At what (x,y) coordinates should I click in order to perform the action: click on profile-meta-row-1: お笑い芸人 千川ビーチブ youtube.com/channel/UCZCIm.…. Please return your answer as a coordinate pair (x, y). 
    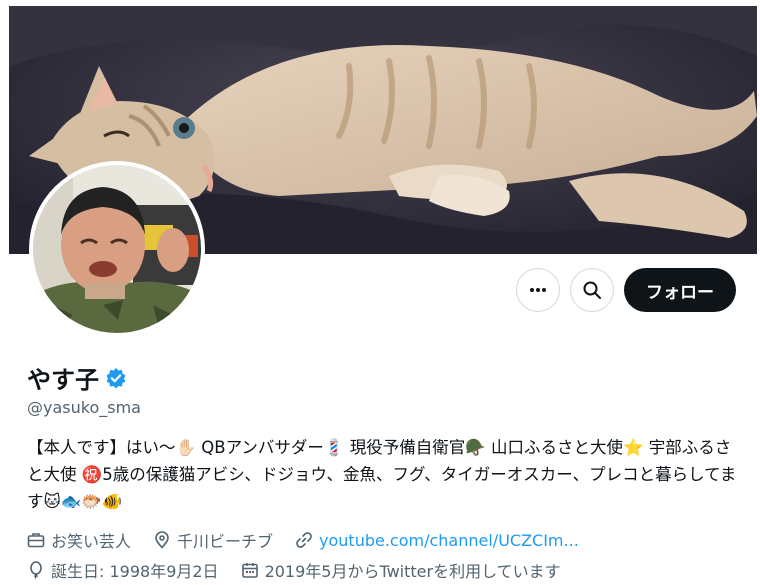
    Looking at the image, I should click on (303, 540).